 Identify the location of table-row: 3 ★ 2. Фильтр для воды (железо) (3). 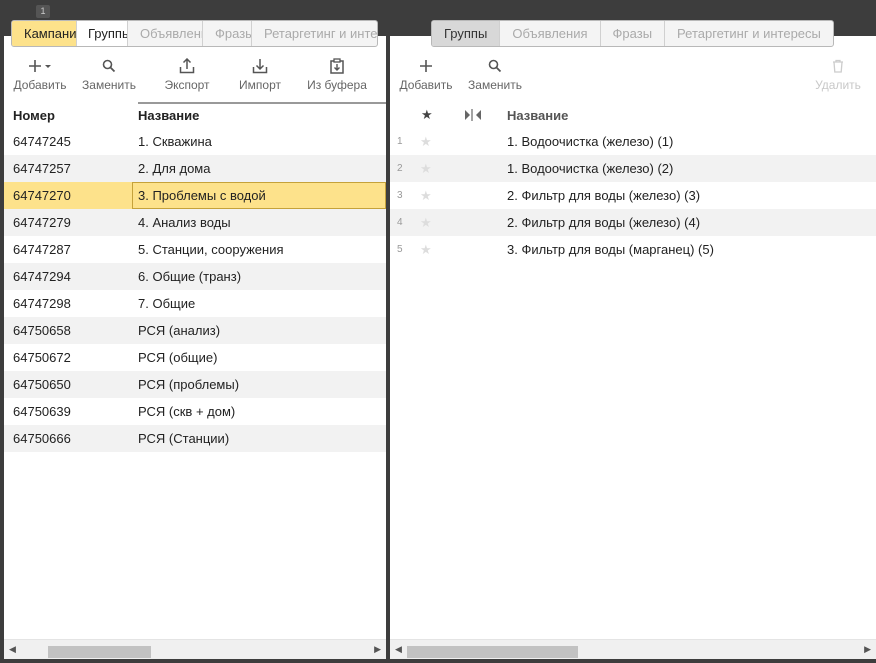
(633, 195).